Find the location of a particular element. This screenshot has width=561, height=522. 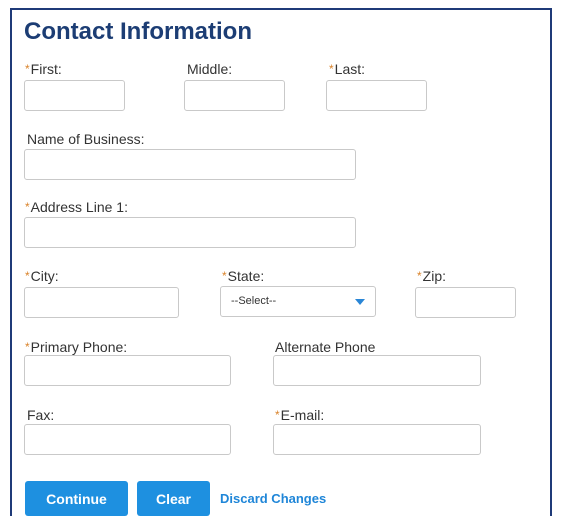

address-line1-field is located at coordinates (190, 232).